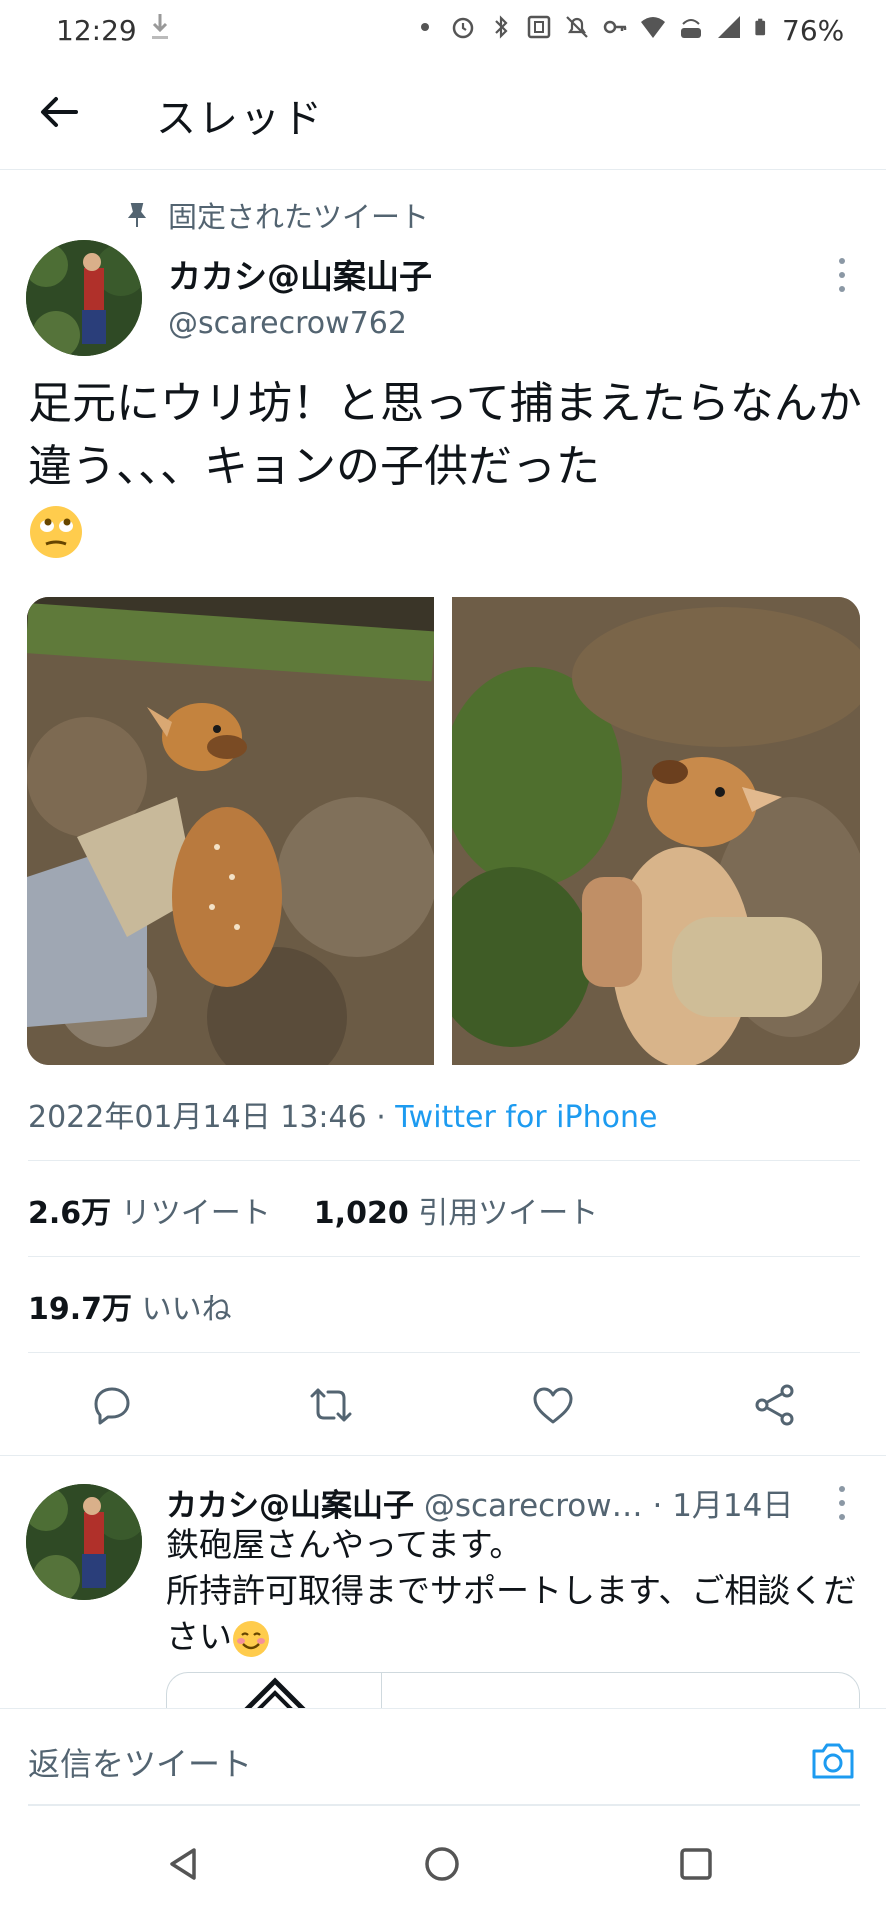 The height and width of the screenshot is (1920, 886). Describe the element at coordinates (443, 114) in the screenshot. I see `header: スレッド` at that location.